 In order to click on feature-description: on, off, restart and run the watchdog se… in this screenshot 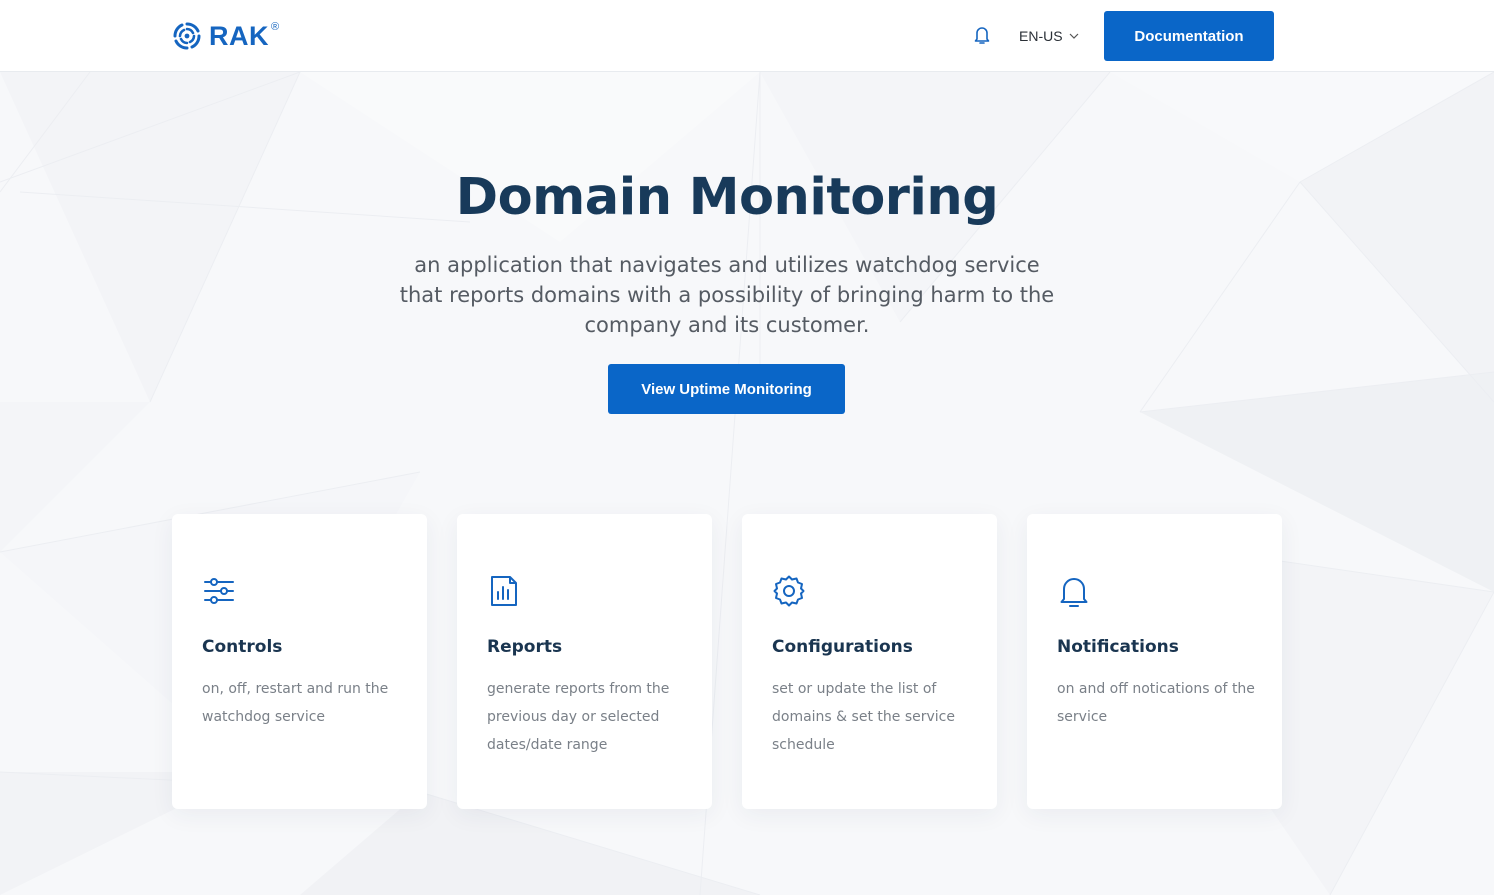, I will do `click(295, 703)`.